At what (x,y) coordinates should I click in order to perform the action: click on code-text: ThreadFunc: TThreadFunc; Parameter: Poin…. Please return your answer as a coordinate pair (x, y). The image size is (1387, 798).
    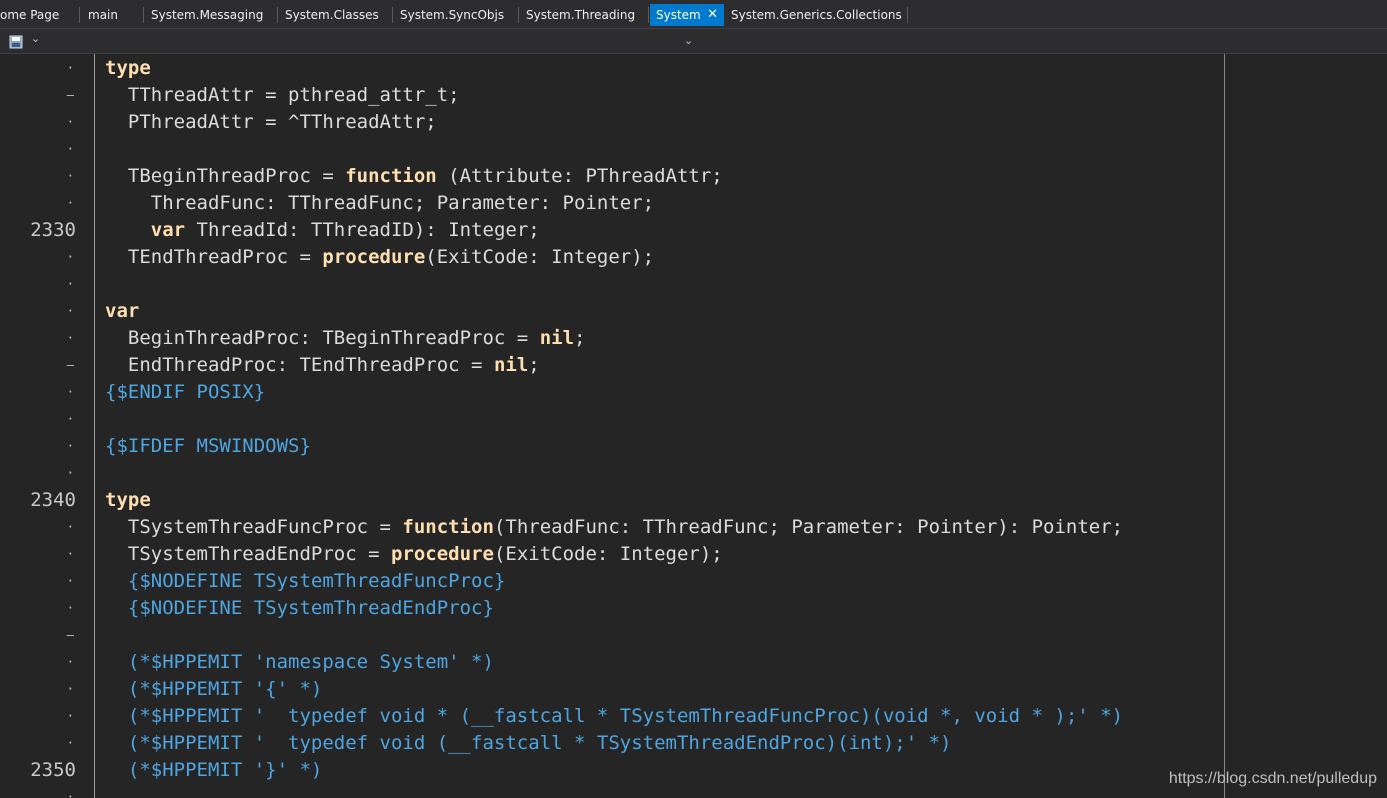
    Looking at the image, I should click on (380, 203).